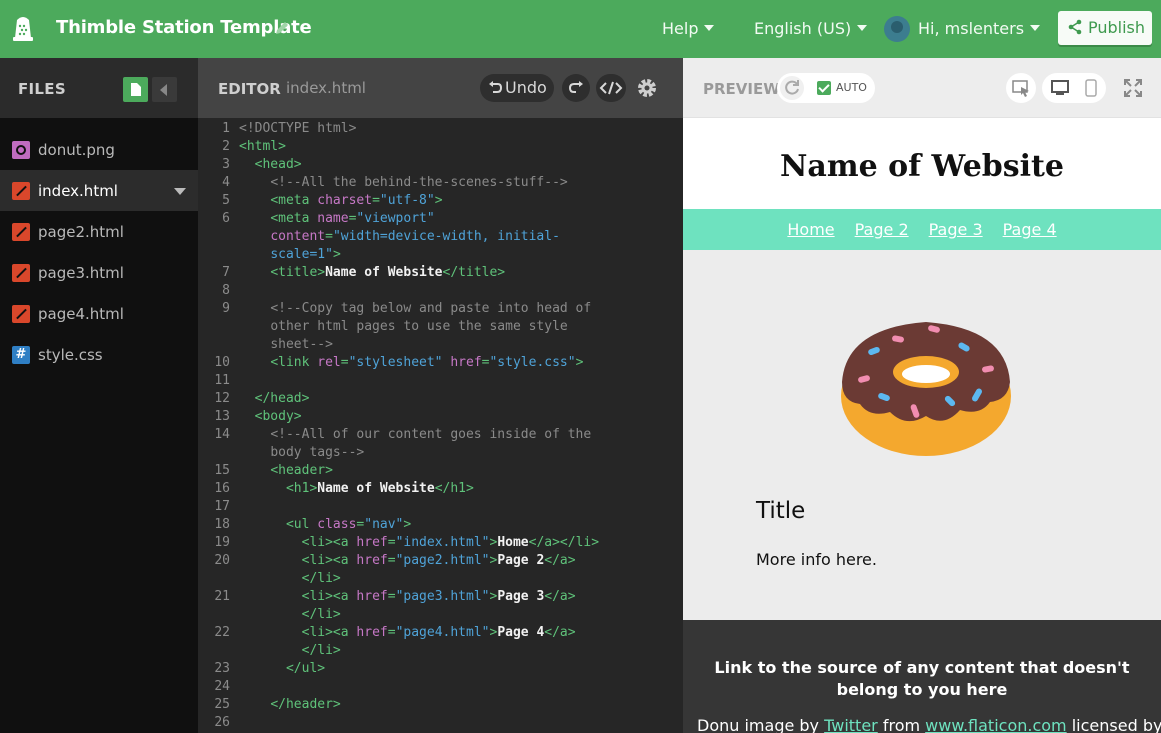 The height and width of the screenshot is (733, 1161). Describe the element at coordinates (348, 524) in the screenshot. I see `code-text: <ul class="nav">` at that location.